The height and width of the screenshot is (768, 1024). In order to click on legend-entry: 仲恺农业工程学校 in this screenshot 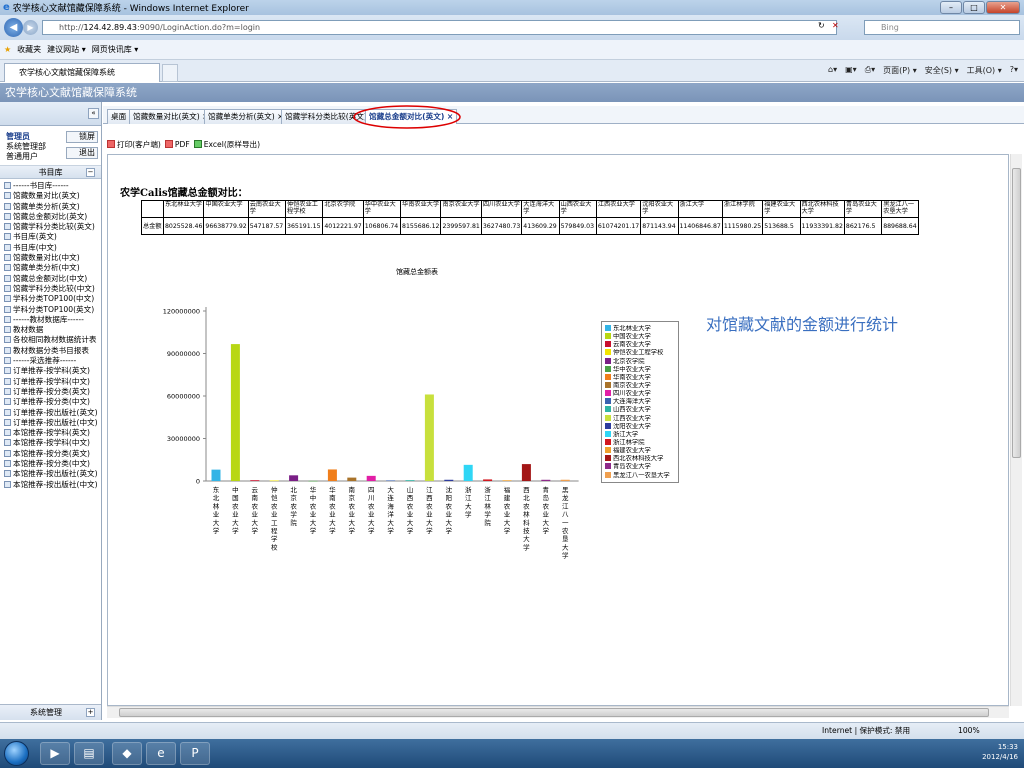, I will do `click(640, 353)`.